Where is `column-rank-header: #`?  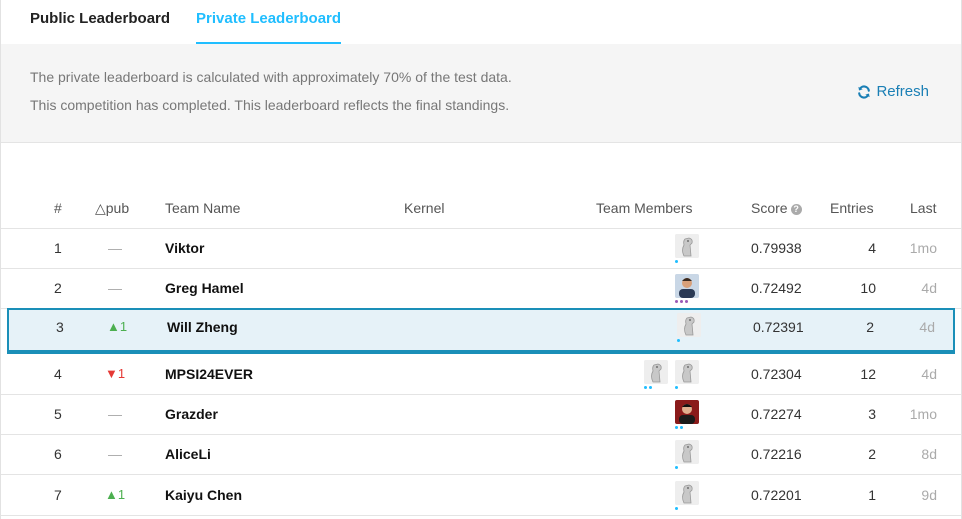 column-rank-header: # is located at coordinates (58, 208).